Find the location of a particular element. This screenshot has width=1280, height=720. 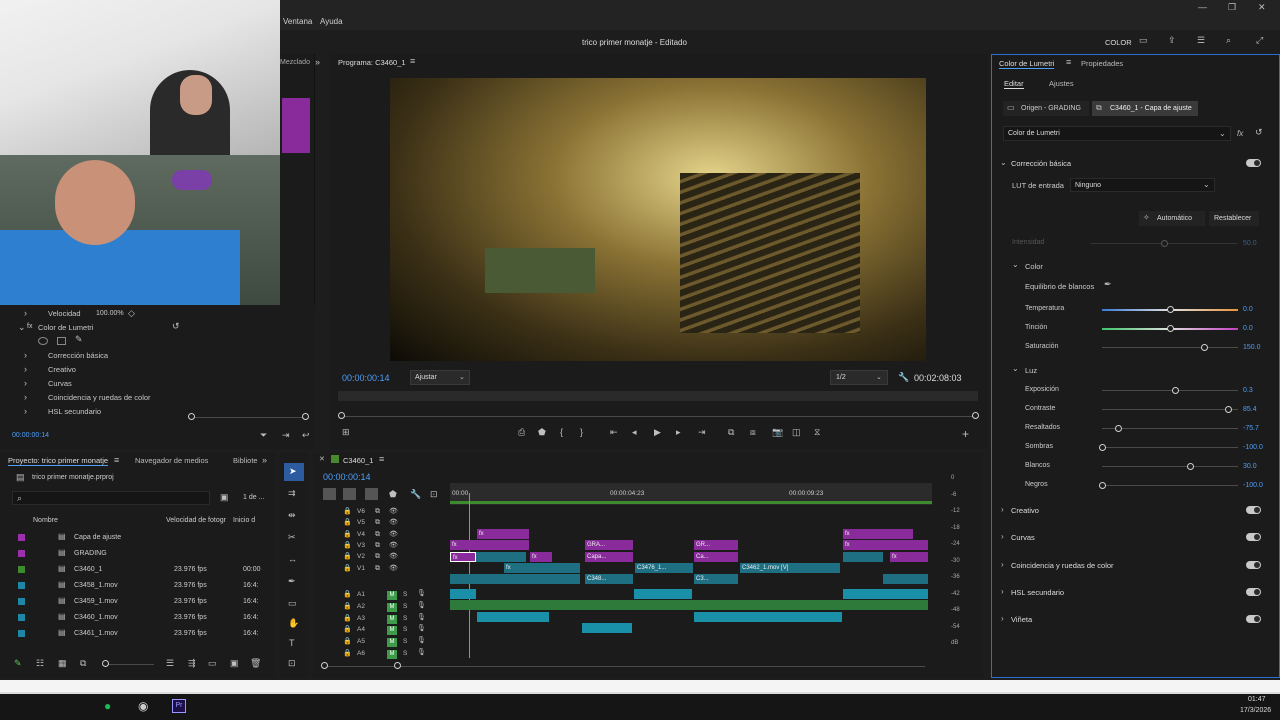

project-row: ▤ C3460_1.mov 23.976 fps 16:4: is located at coordinates (133, 618).